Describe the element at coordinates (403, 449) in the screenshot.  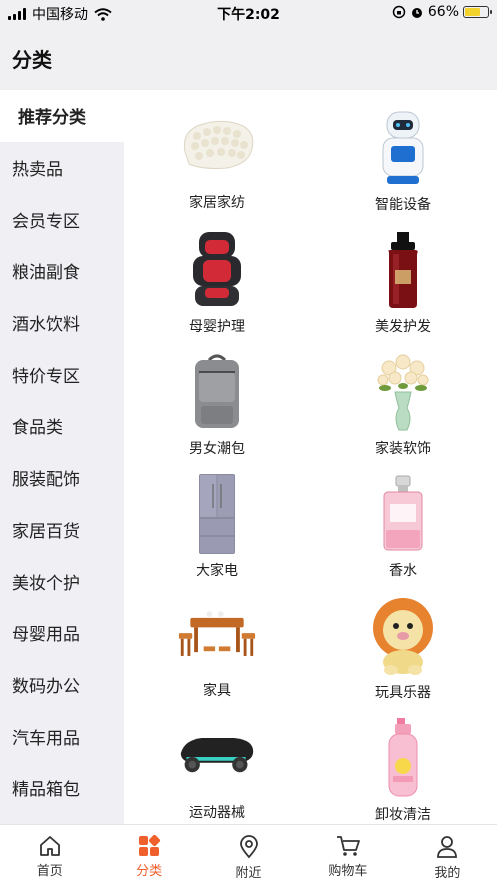
I see `category-label: 家装软饰` at that location.